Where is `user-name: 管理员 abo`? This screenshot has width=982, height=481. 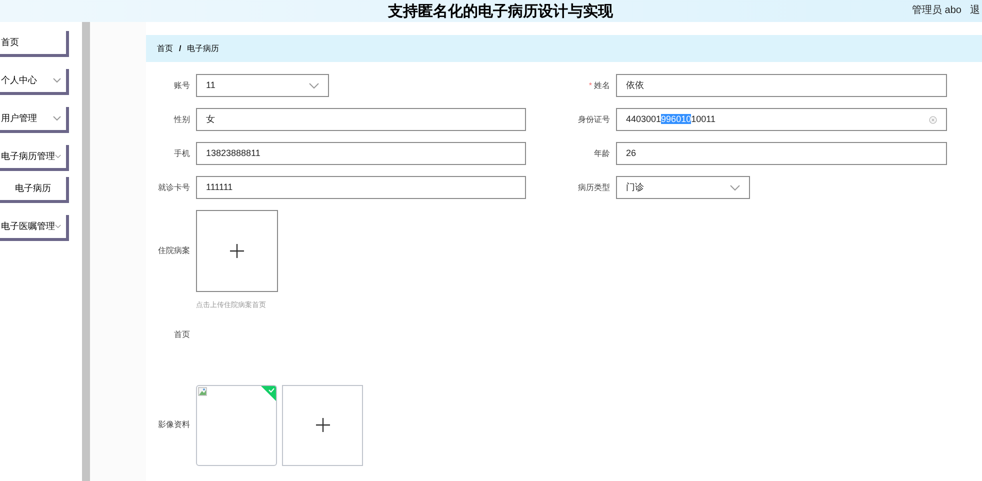 user-name: 管理员 abo is located at coordinates (937, 11).